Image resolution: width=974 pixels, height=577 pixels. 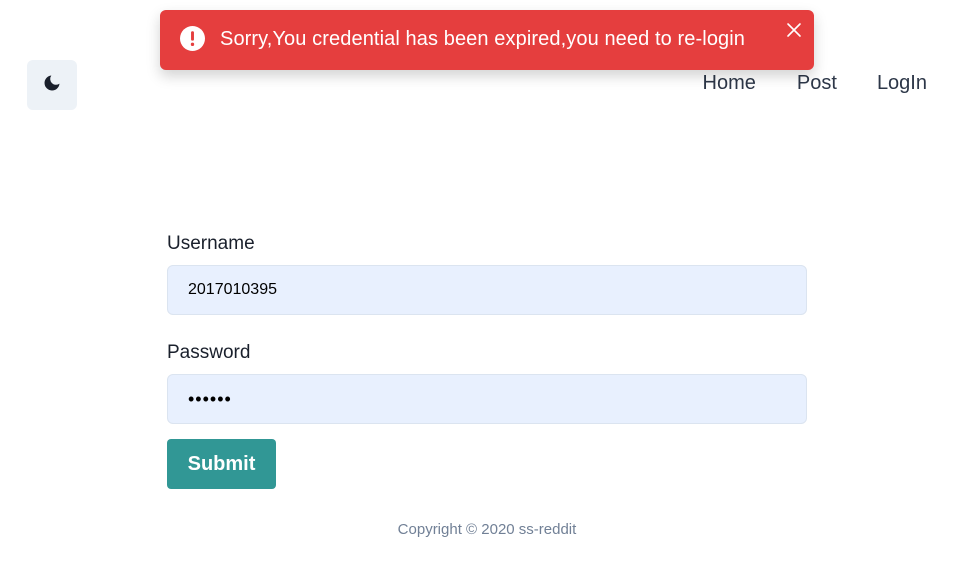 What do you see at coordinates (192, 38) in the screenshot?
I see `warning-icon` at bounding box center [192, 38].